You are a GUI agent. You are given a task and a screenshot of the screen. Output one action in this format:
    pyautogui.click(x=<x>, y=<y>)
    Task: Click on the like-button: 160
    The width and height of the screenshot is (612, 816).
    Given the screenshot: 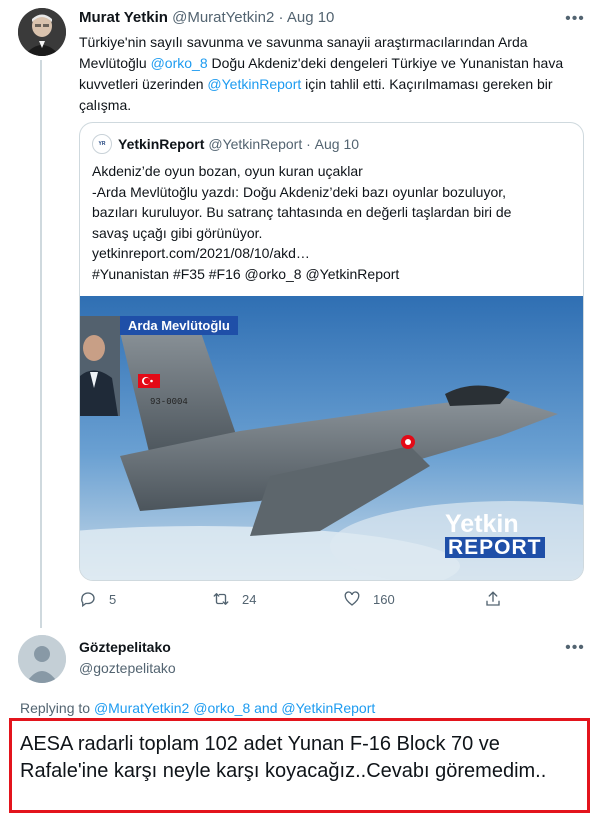 What is the action you would take?
    pyautogui.click(x=369, y=599)
    